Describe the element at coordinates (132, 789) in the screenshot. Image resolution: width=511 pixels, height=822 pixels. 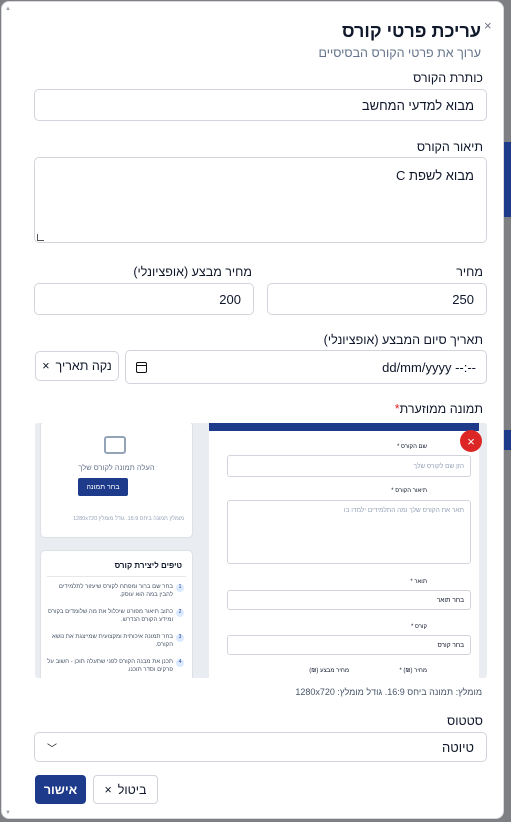
I see `cancel-label: ביטול` at that location.